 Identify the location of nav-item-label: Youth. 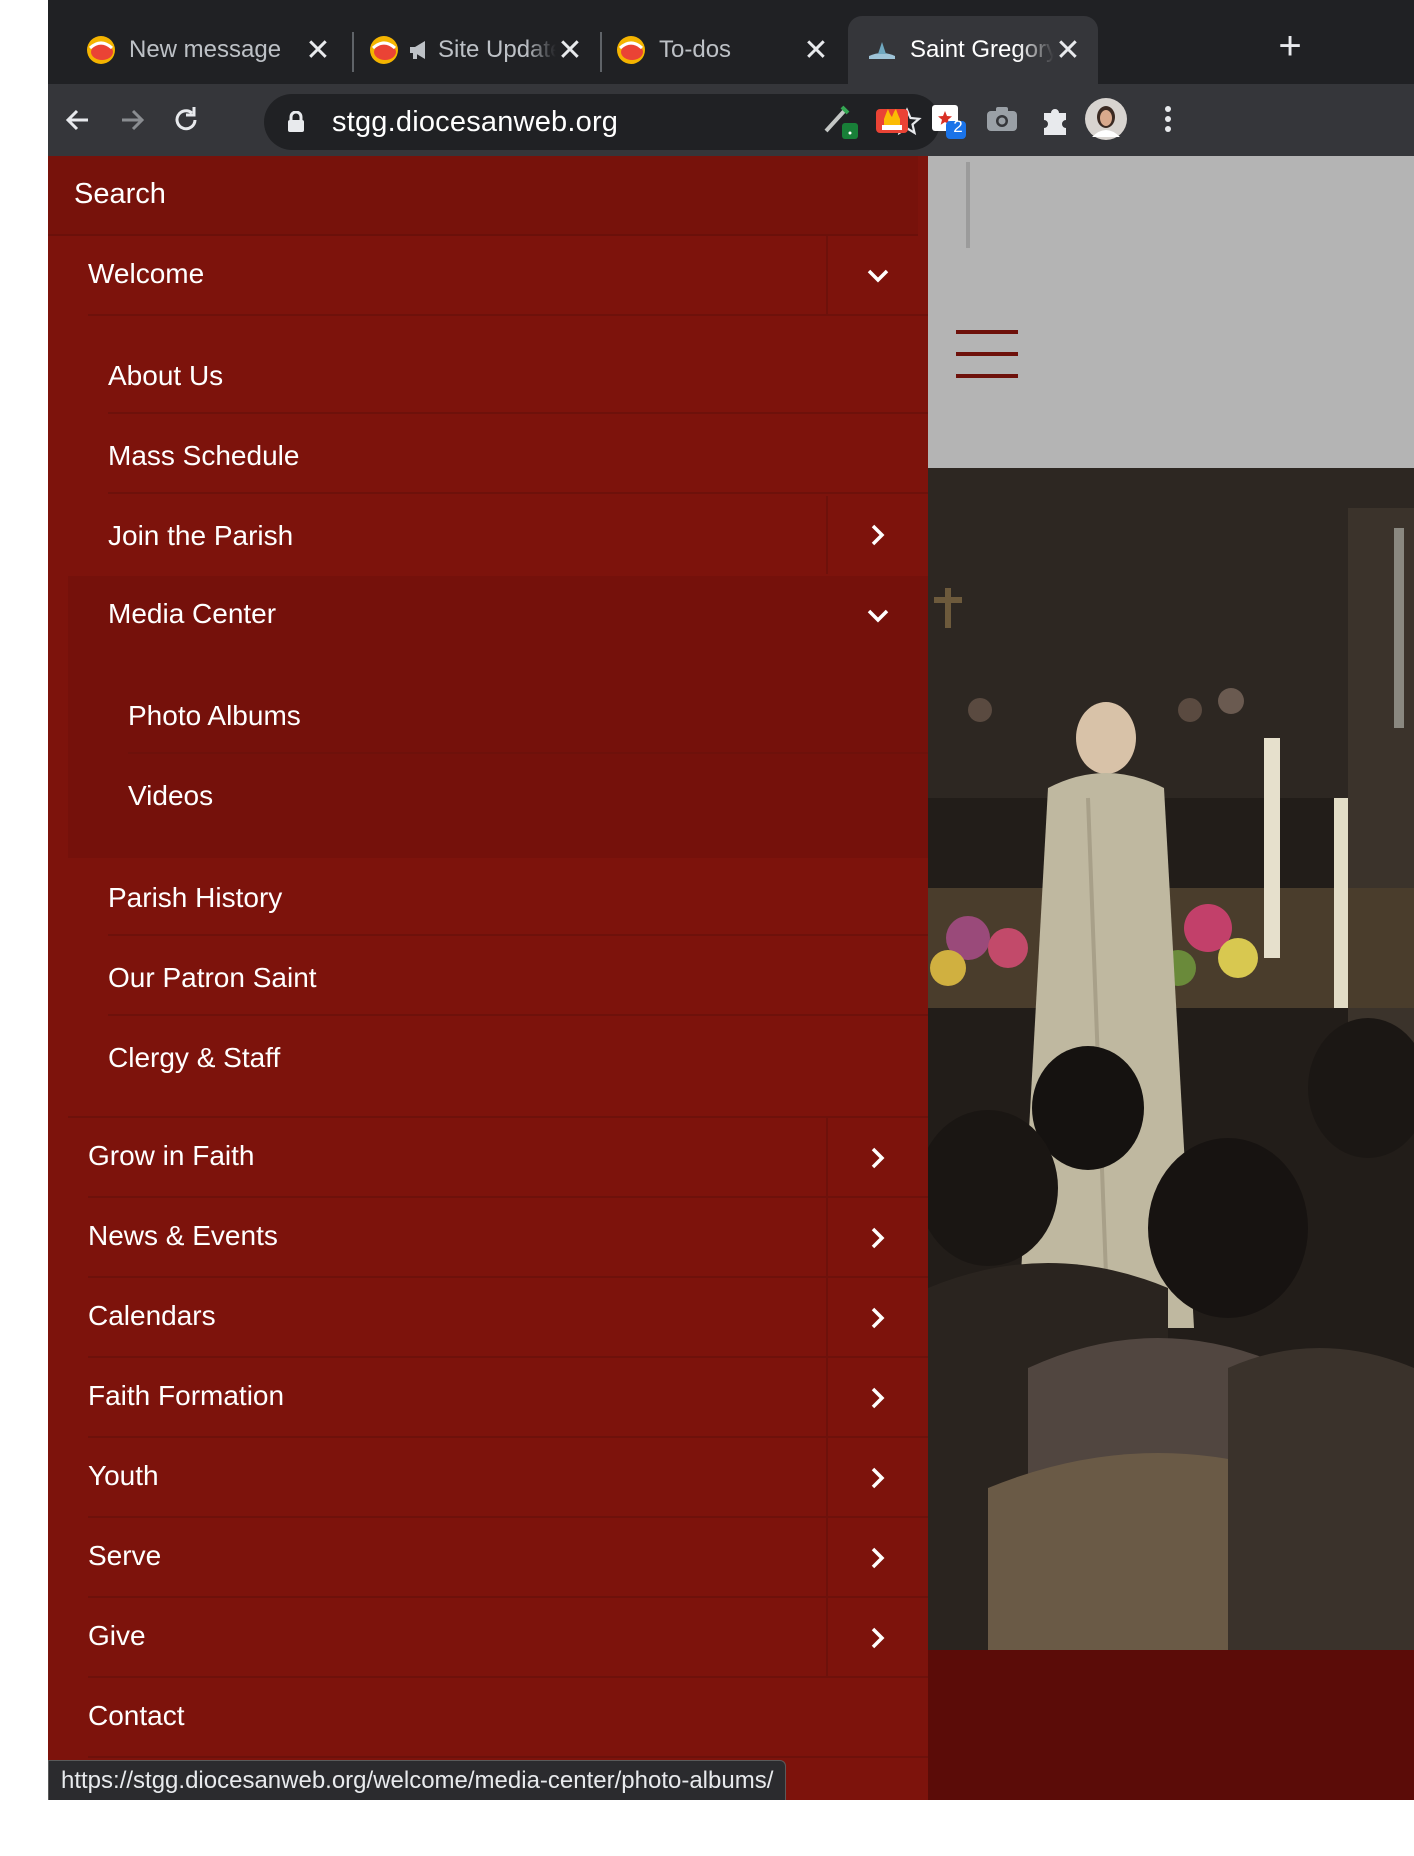
(123, 1475).